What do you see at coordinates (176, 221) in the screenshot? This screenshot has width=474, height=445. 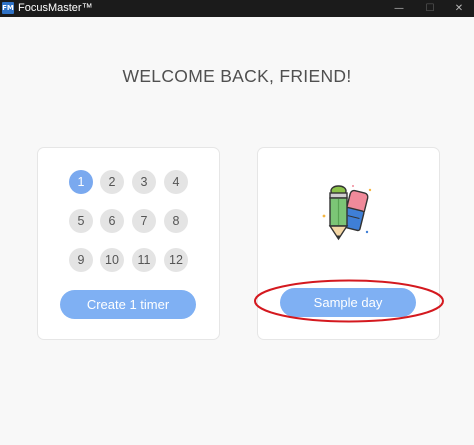 I see `timer-count-8: 8` at bounding box center [176, 221].